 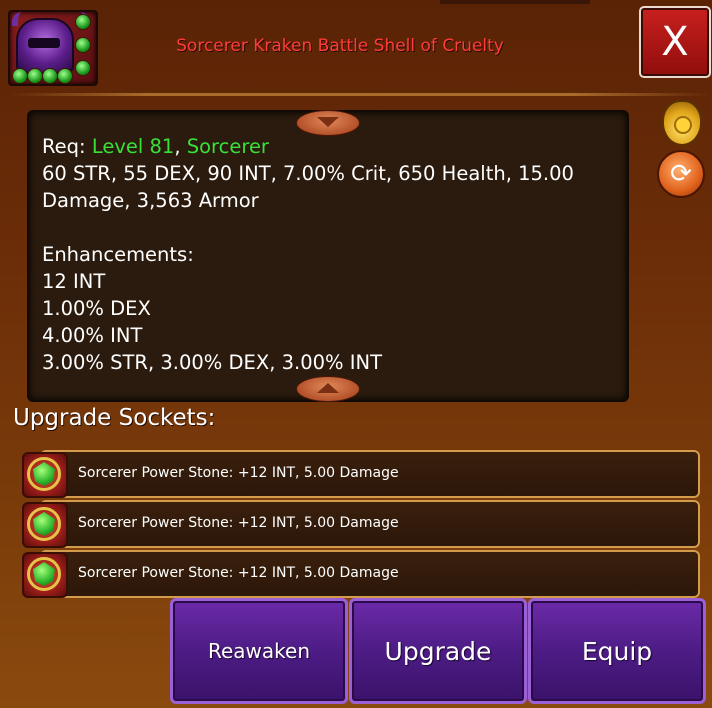 What do you see at coordinates (617, 651) in the screenshot?
I see `equip-button: Equip` at bounding box center [617, 651].